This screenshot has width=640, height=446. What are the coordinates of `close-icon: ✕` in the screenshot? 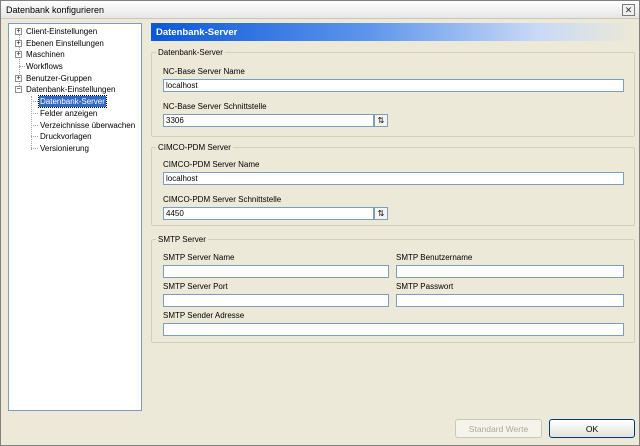 It's located at (628, 9).